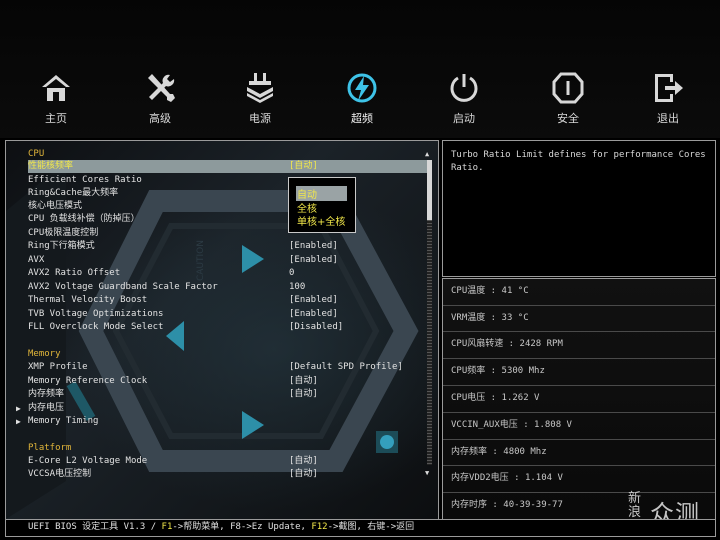 Image resolution: width=720 pixels, height=540 pixels. I want to click on setting-label: Efficient Cores Ratio, so click(85, 180).